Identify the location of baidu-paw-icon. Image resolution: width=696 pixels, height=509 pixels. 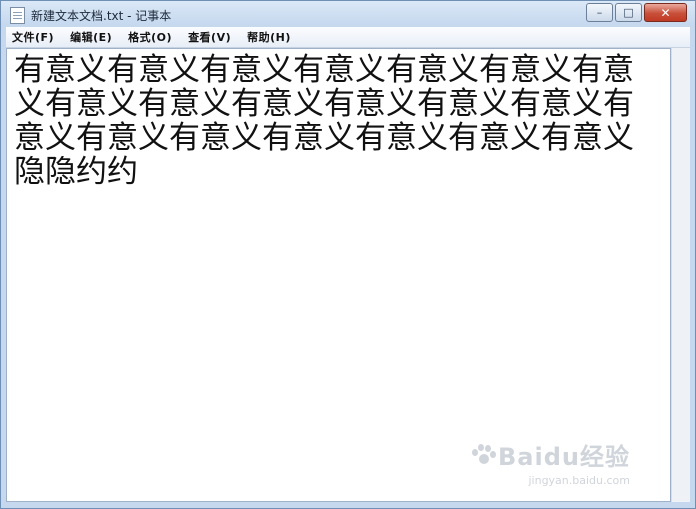
(483, 454).